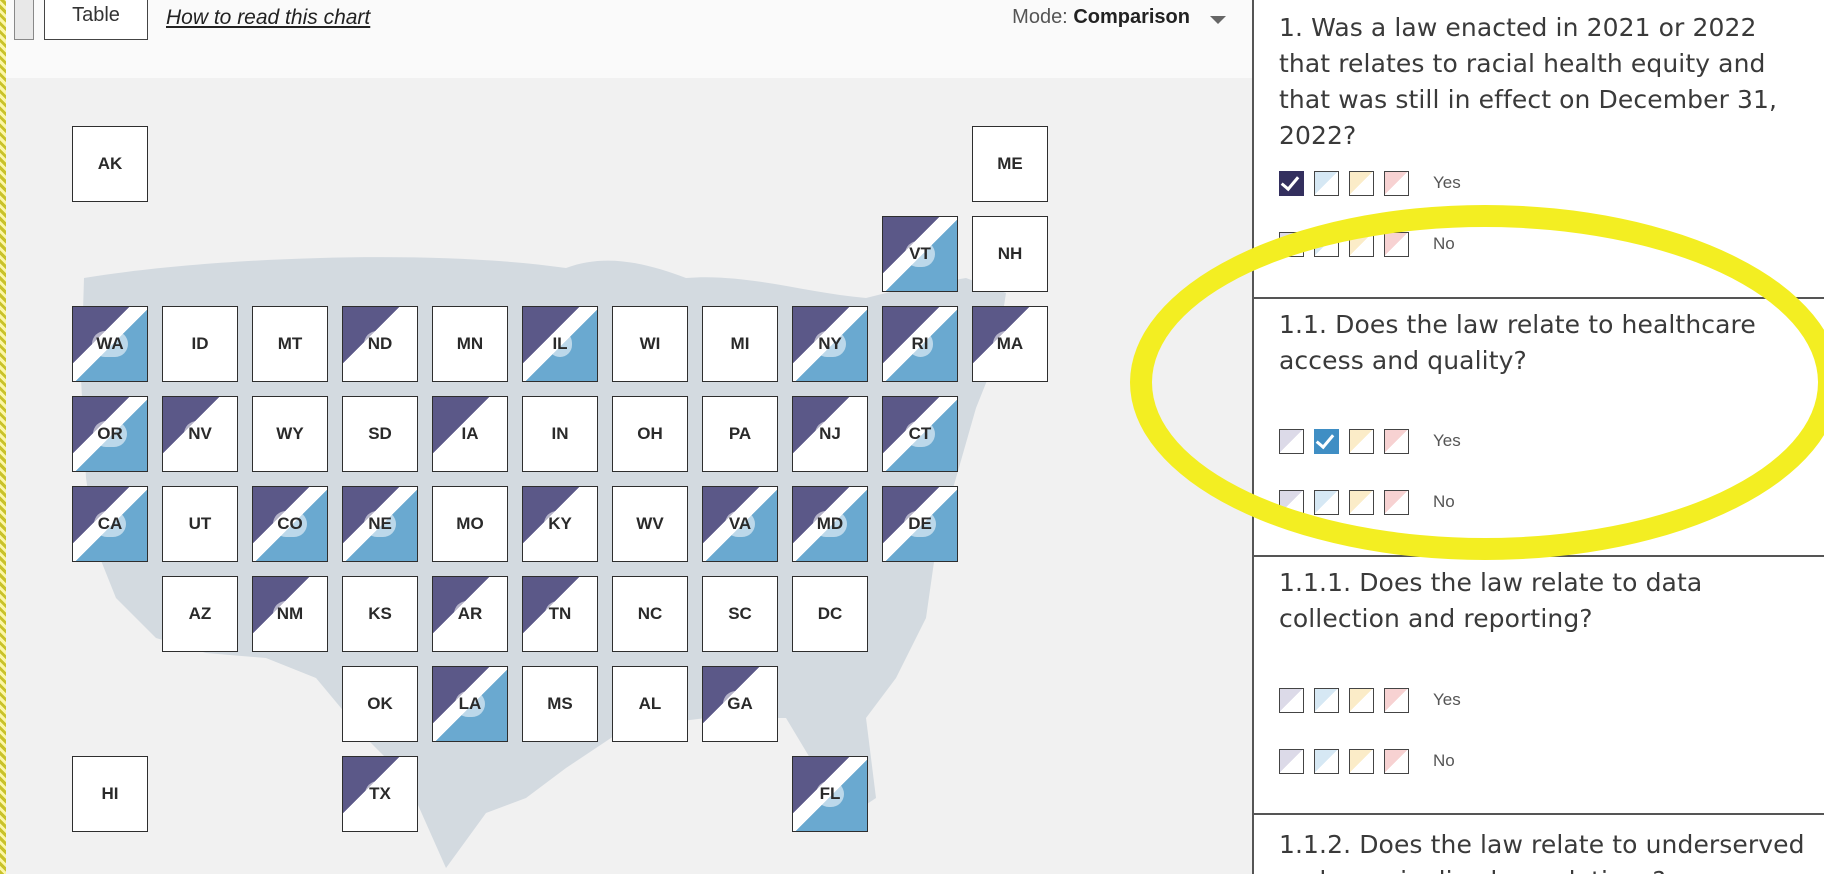  What do you see at coordinates (470, 704) in the screenshot?
I see `state-tile-la: LA` at bounding box center [470, 704].